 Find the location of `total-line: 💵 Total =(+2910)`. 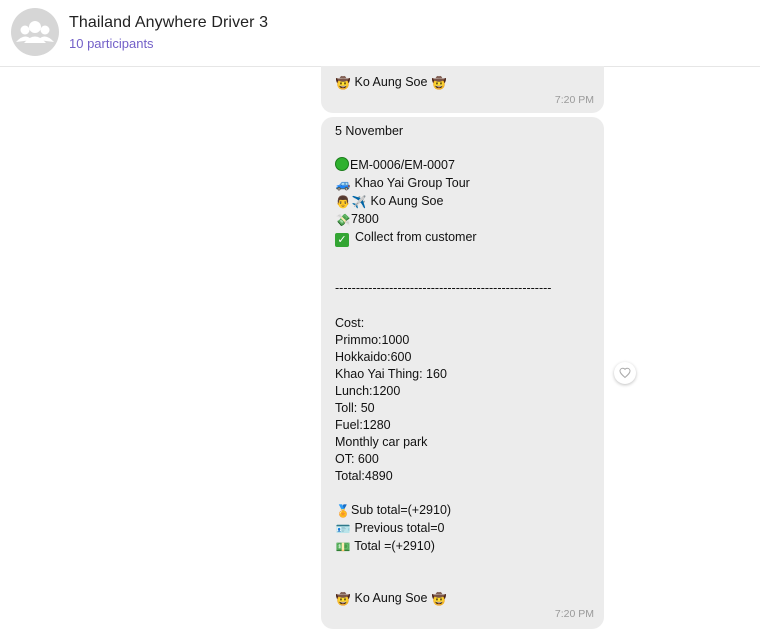

total-line: 💵 Total =(+2910) is located at coordinates (385, 547).